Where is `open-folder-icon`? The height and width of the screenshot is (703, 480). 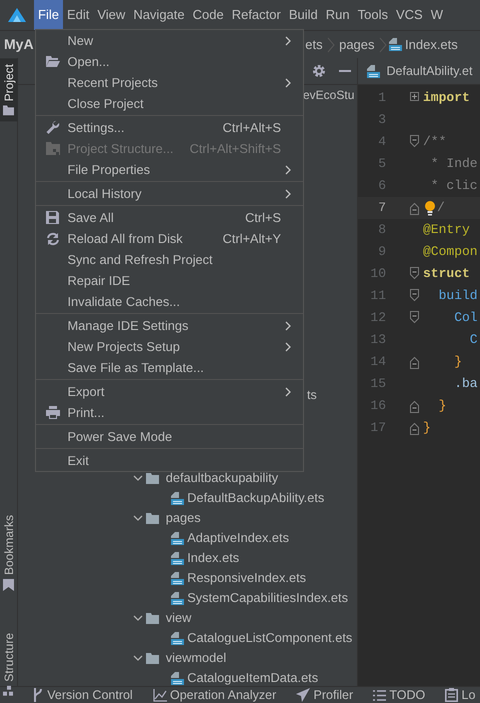 open-folder-icon is located at coordinates (53, 61).